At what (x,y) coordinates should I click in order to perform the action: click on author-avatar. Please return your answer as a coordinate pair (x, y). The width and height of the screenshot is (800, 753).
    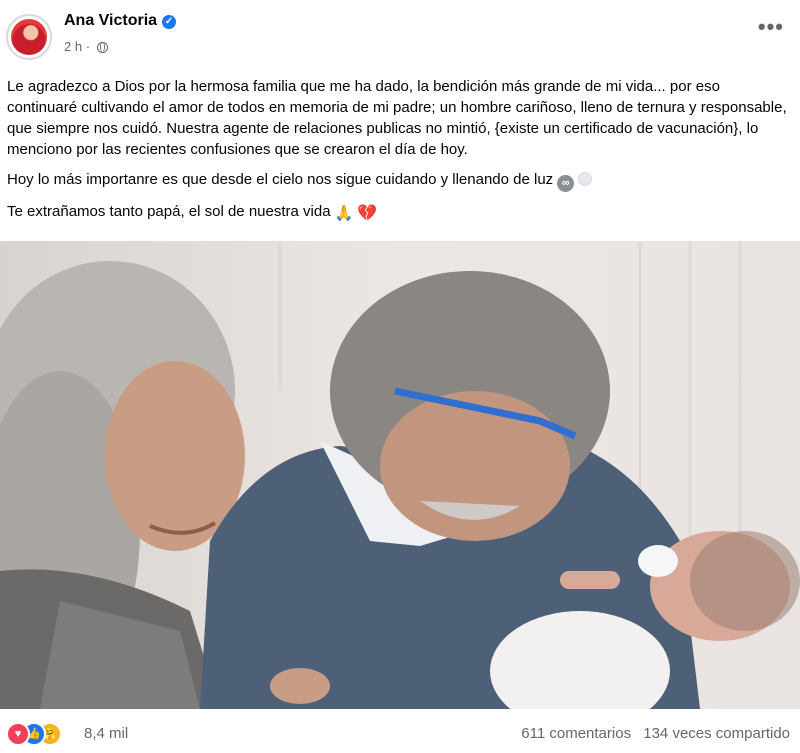
    Looking at the image, I should click on (29, 37).